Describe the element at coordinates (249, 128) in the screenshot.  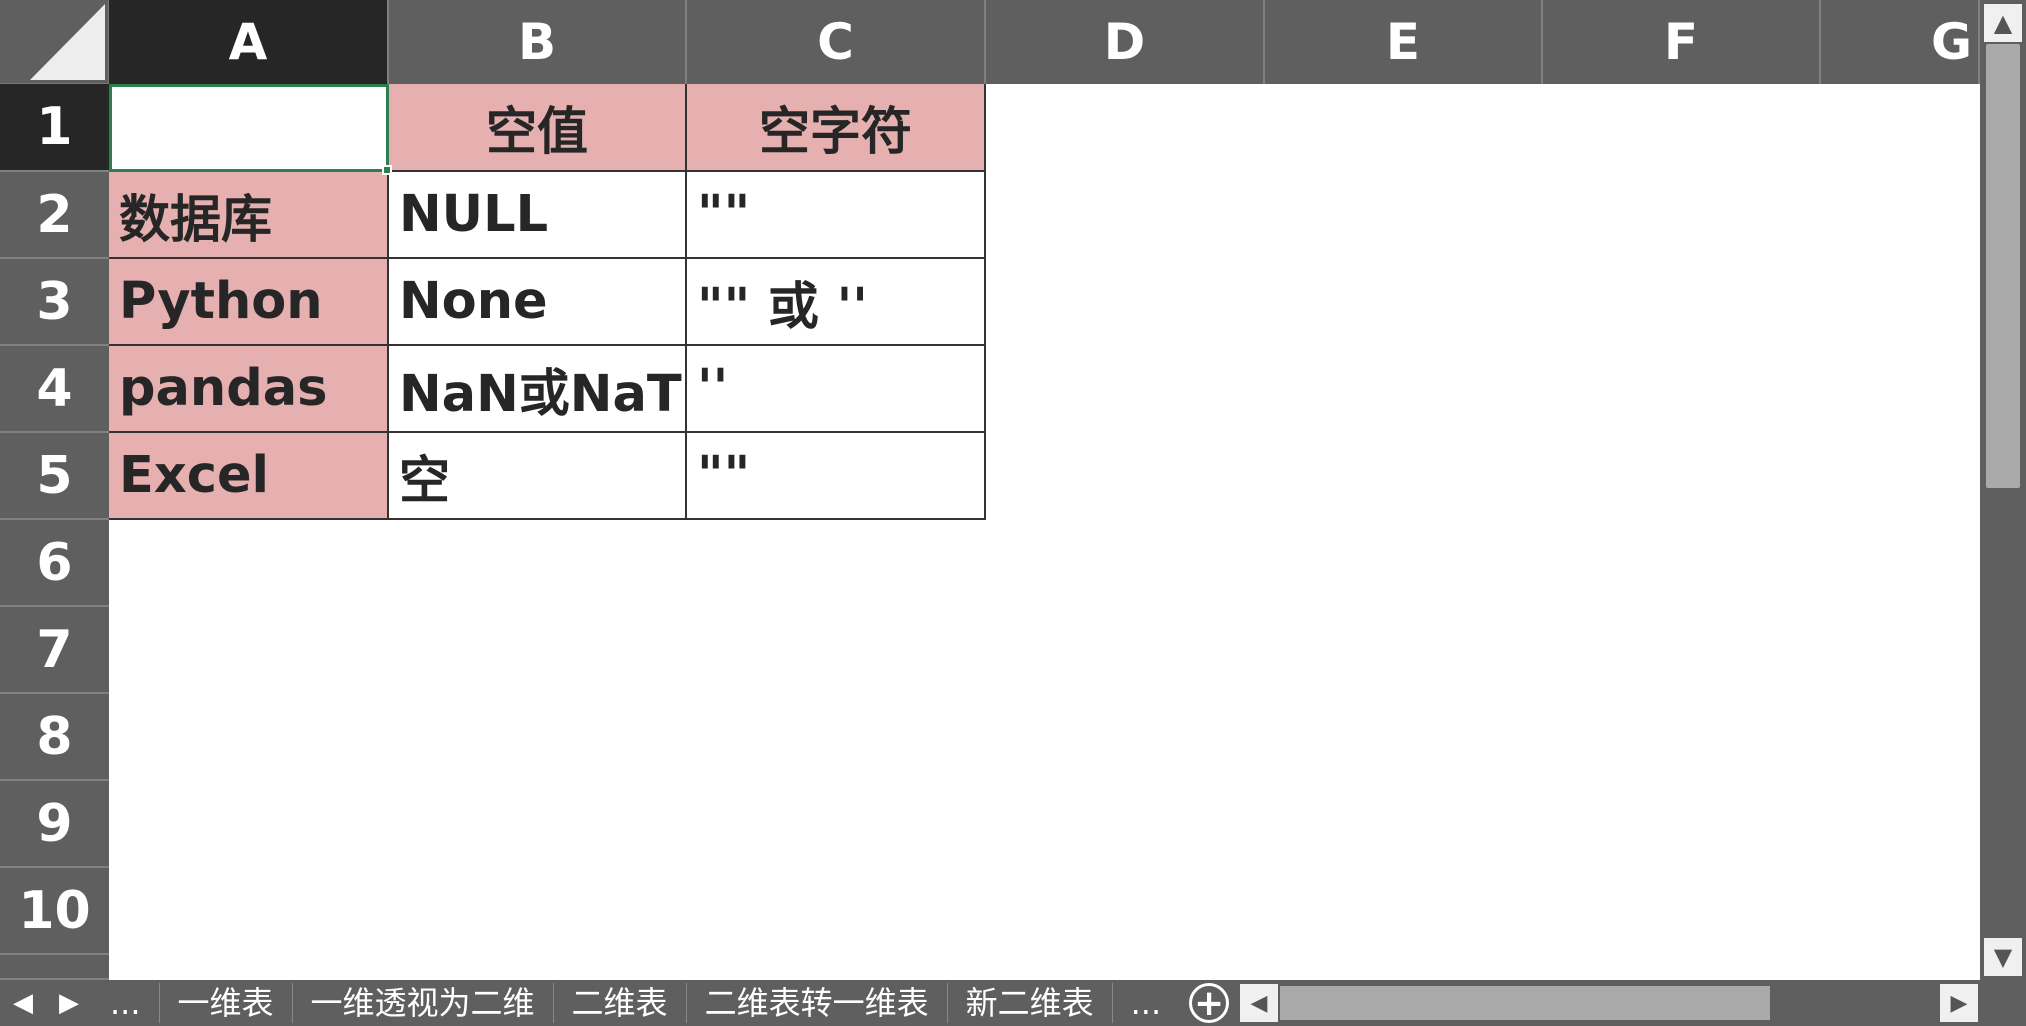
I see `active-cell-border` at that location.